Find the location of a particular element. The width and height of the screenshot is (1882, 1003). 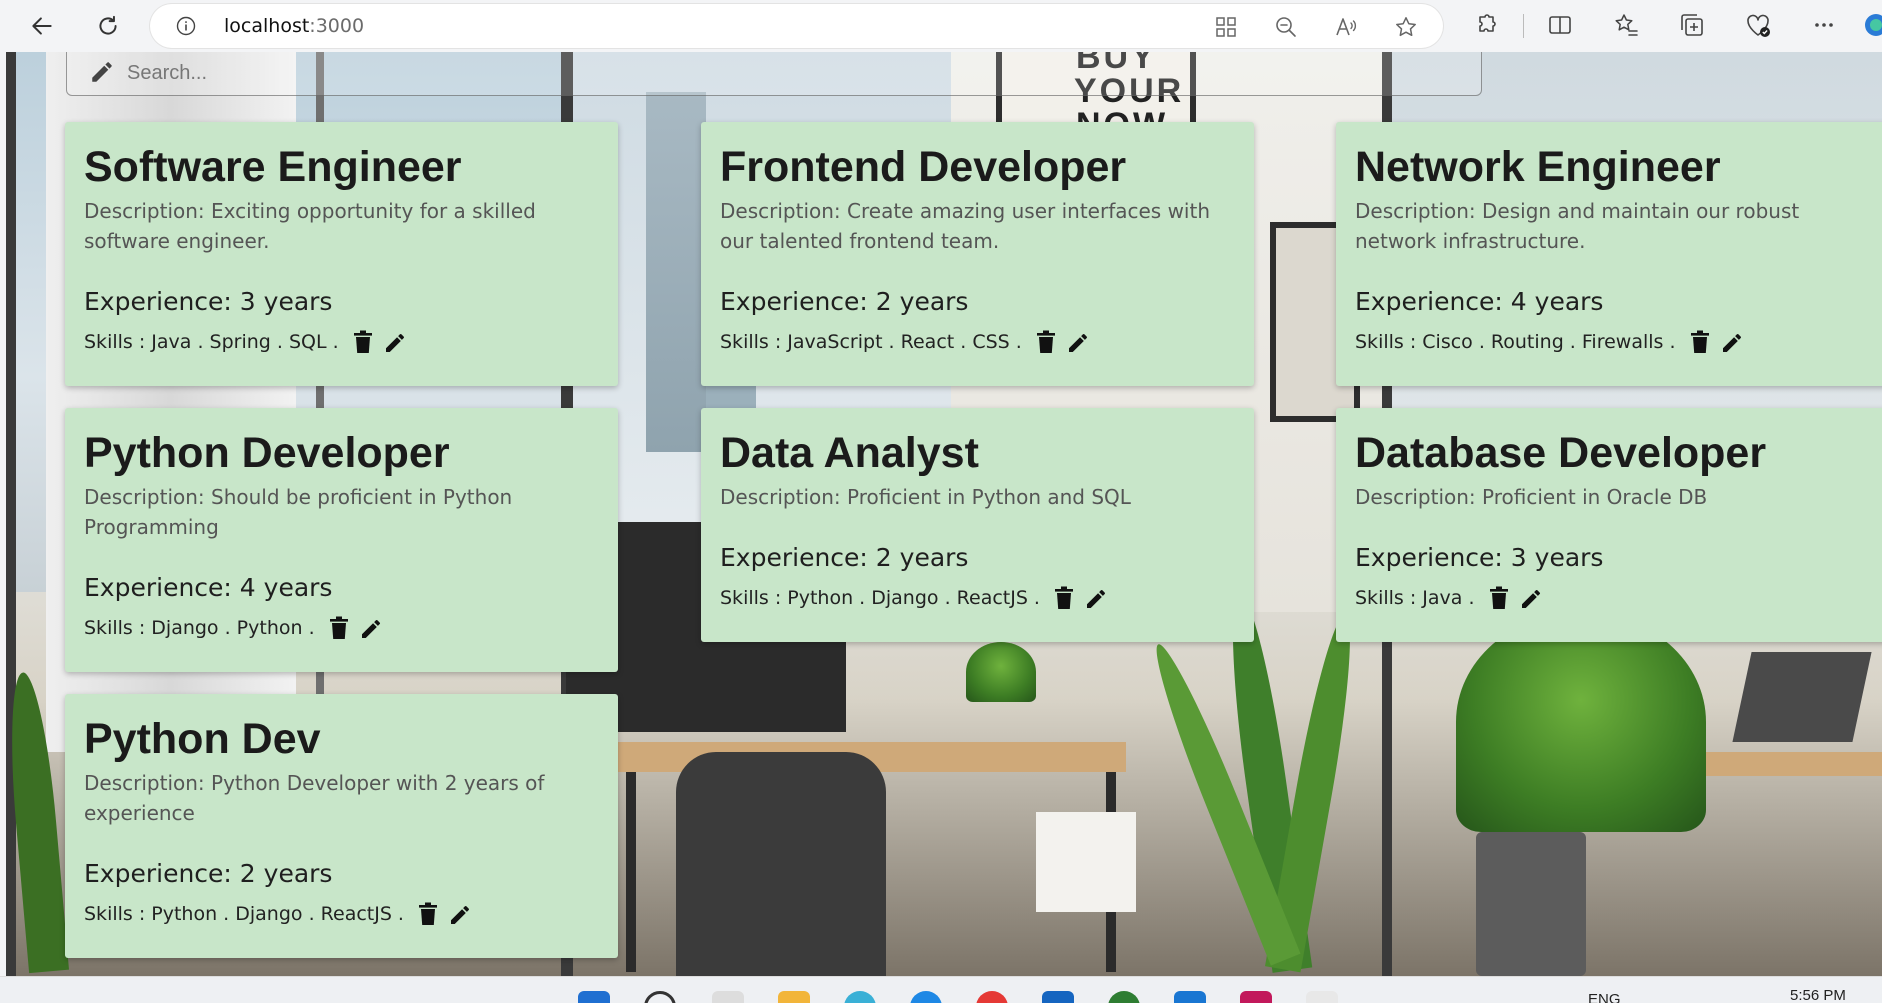

taskbar: ENG 5:56 PM is located at coordinates (941, 989).